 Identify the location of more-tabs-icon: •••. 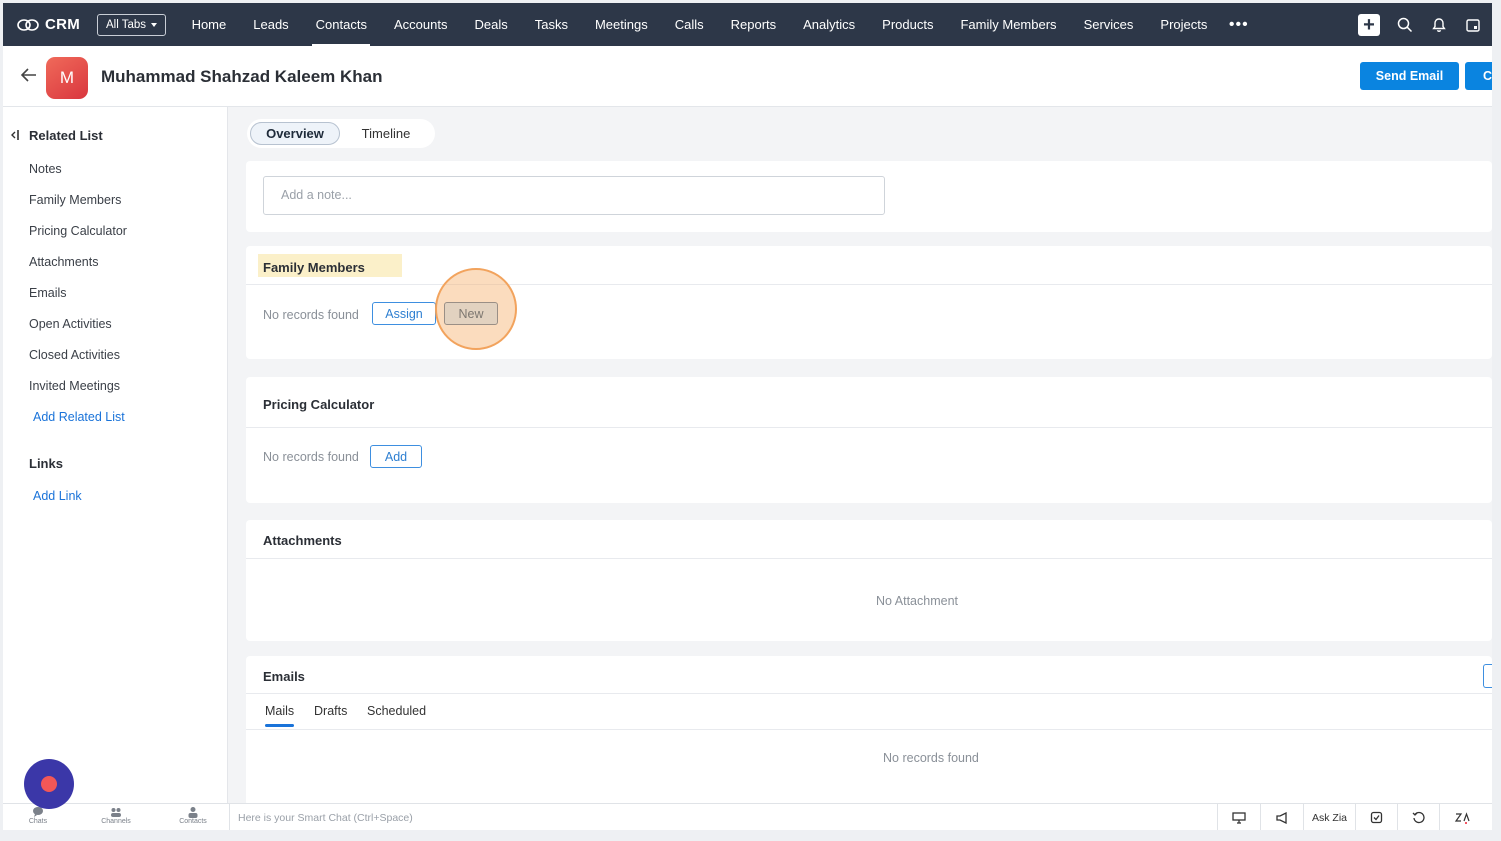
(1239, 25).